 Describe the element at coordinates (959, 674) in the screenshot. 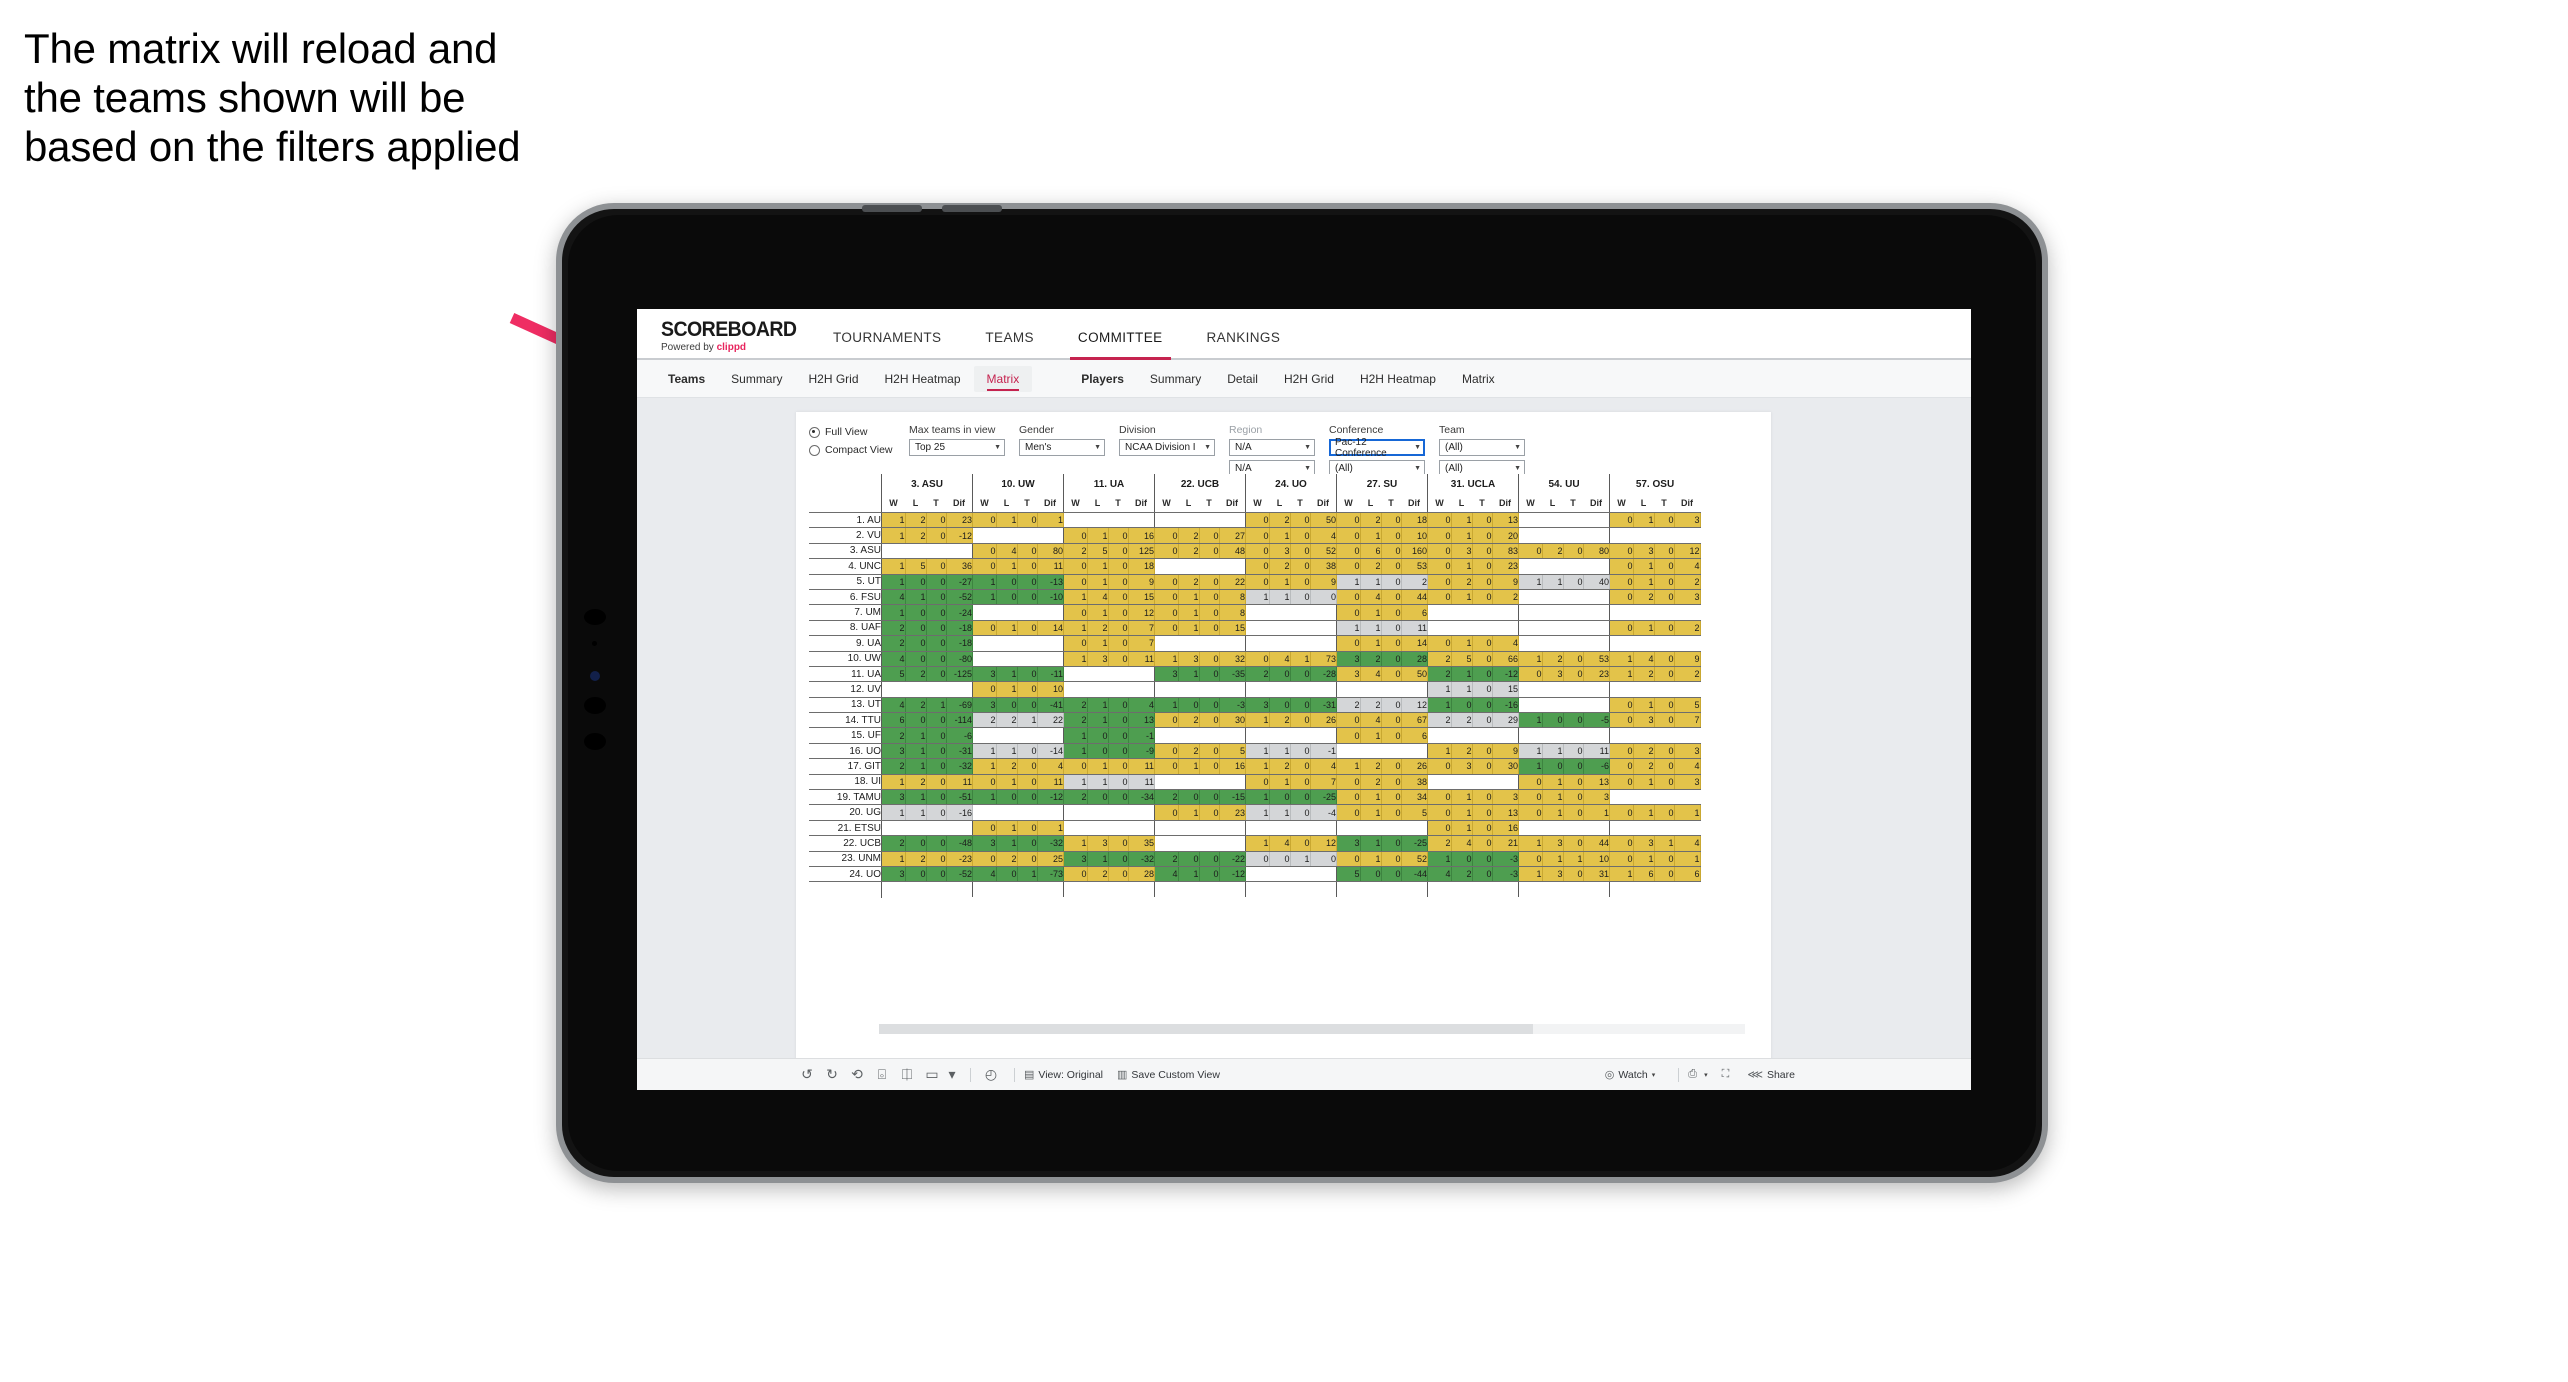

I see `matrix-cell: -125` at that location.